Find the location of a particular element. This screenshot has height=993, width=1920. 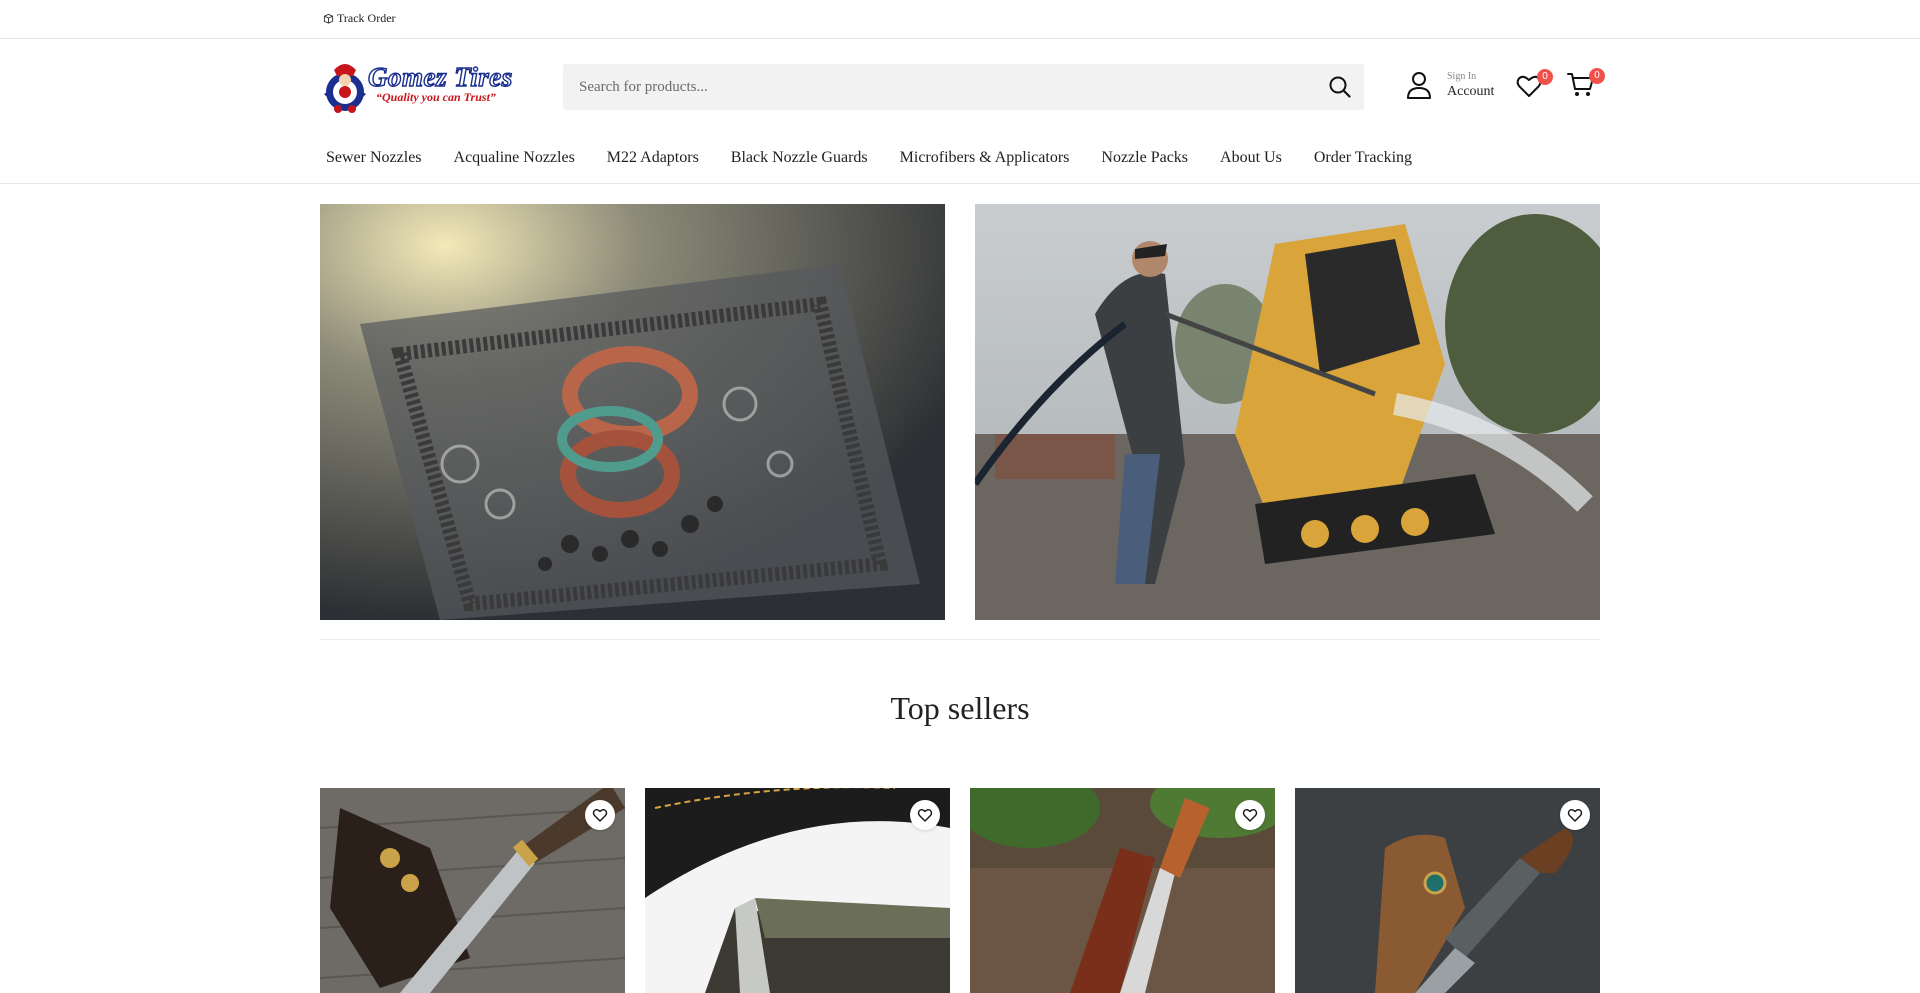

track-order-label: Track Order is located at coordinates (366, 18).